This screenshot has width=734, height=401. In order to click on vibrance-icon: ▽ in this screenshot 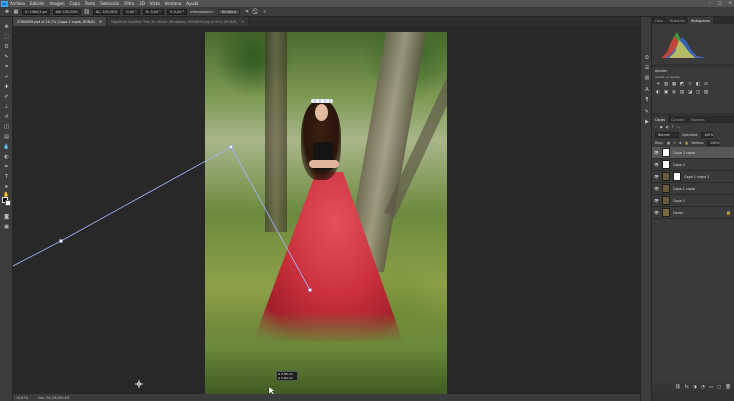, I will do `click(690, 84)`.